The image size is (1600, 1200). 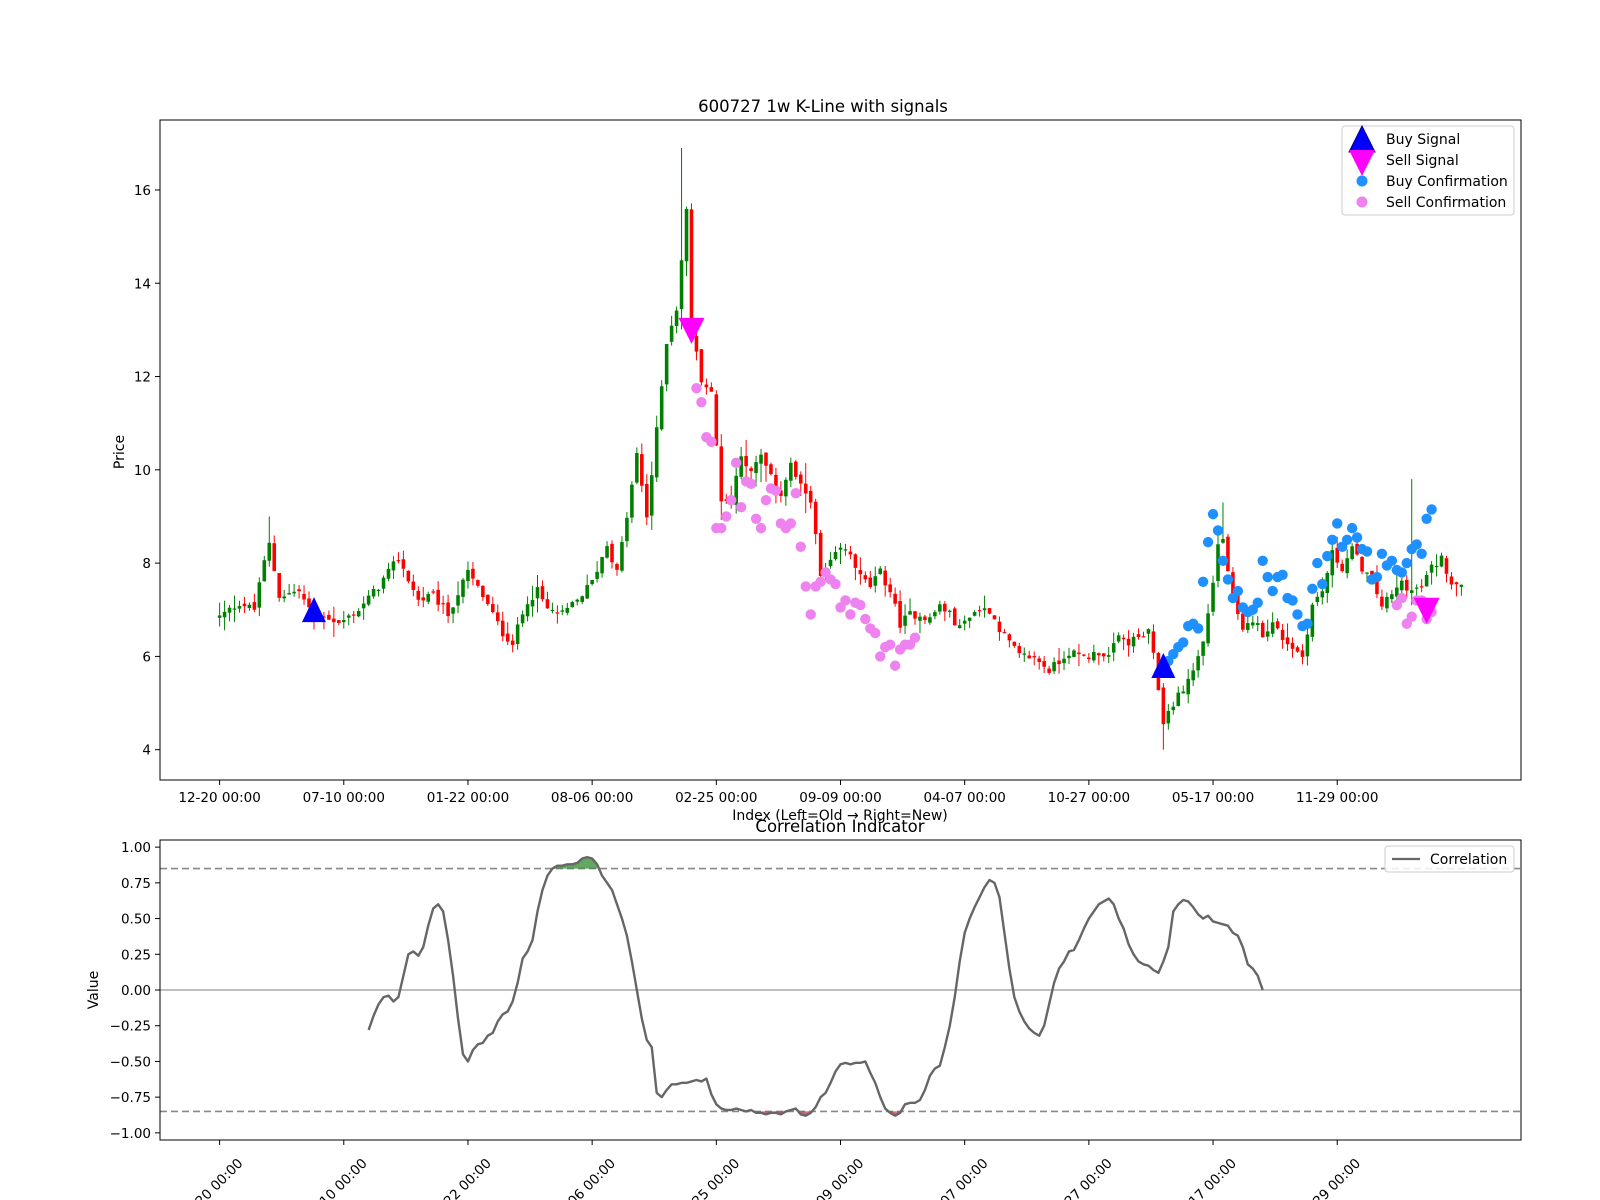 What do you see at coordinates (130, 1062) in the screenshot?
I see `correlation-y-tick-label: −0.50` at bounding box center [130, 1062].